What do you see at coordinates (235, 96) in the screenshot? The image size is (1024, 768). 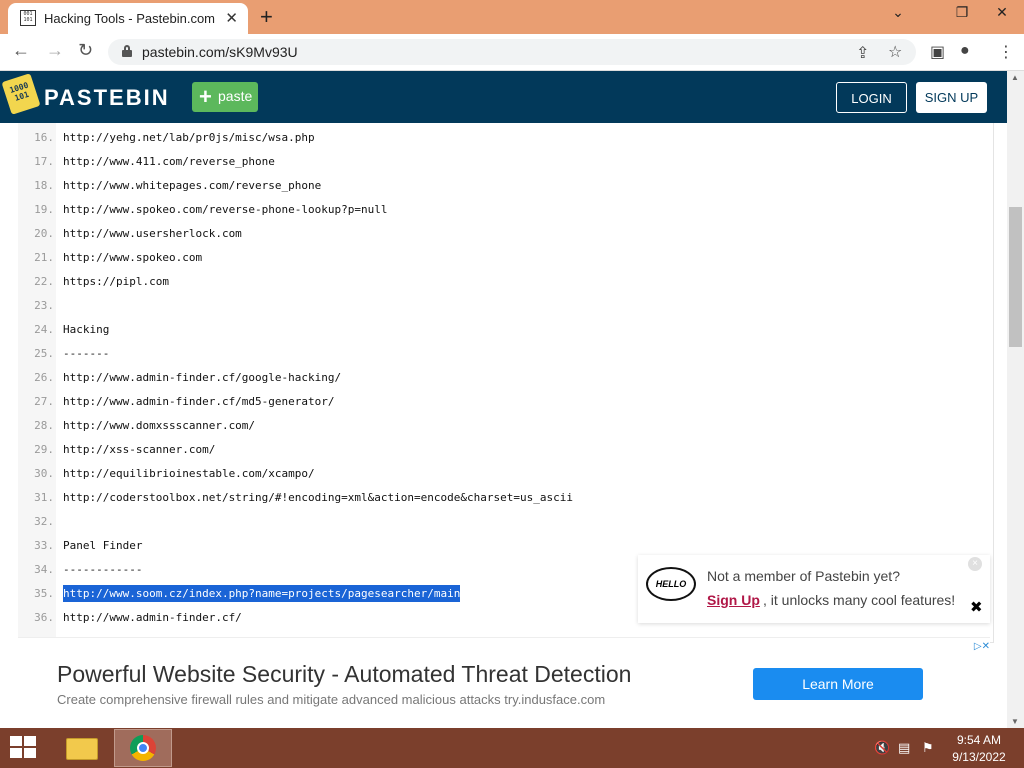 I see `paste-label: paste` at bounding box center [235, 96].